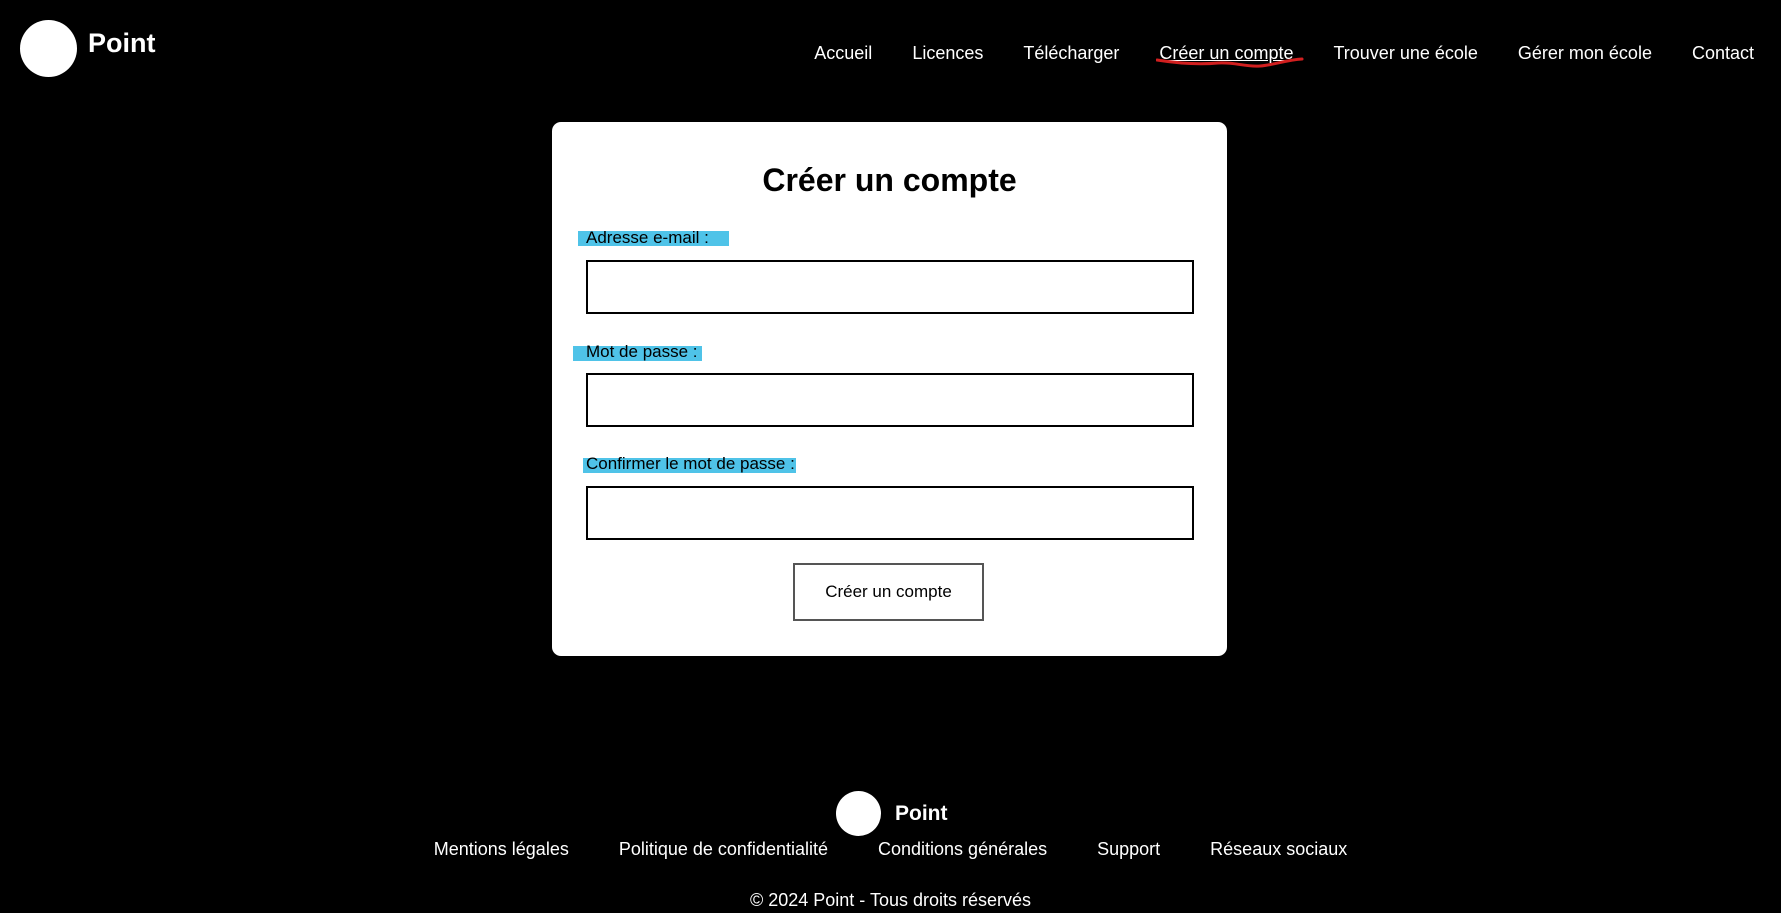 This screenshot has height=913, width=1781. I want to click on footer-logo-circle-icon, so click(858, 813).